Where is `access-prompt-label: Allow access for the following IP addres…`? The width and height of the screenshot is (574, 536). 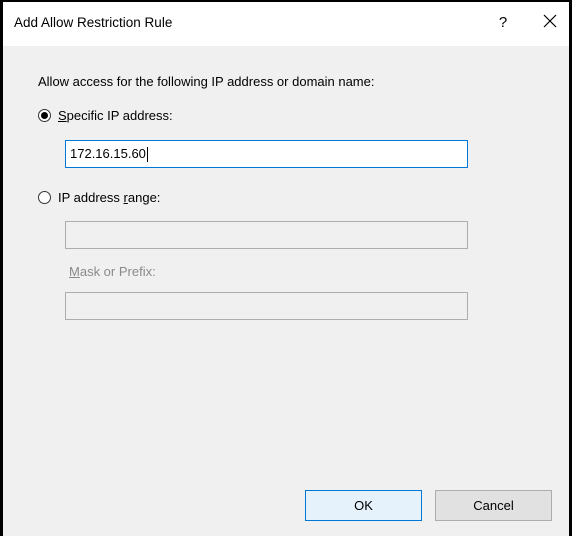
access-prompt-label: Allow access for the following IP addres… is located at coordinates (206, 81).